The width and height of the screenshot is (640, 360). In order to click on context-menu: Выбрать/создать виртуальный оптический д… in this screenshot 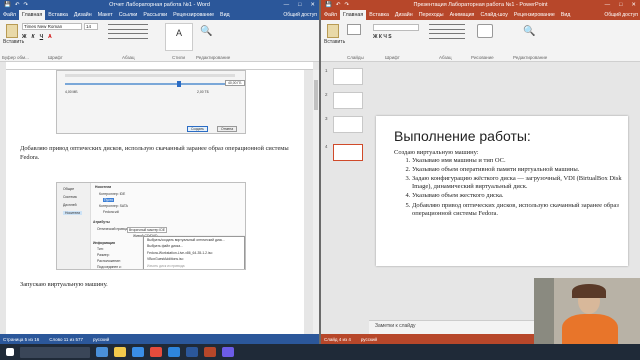, I will do `click(194, 252)`.